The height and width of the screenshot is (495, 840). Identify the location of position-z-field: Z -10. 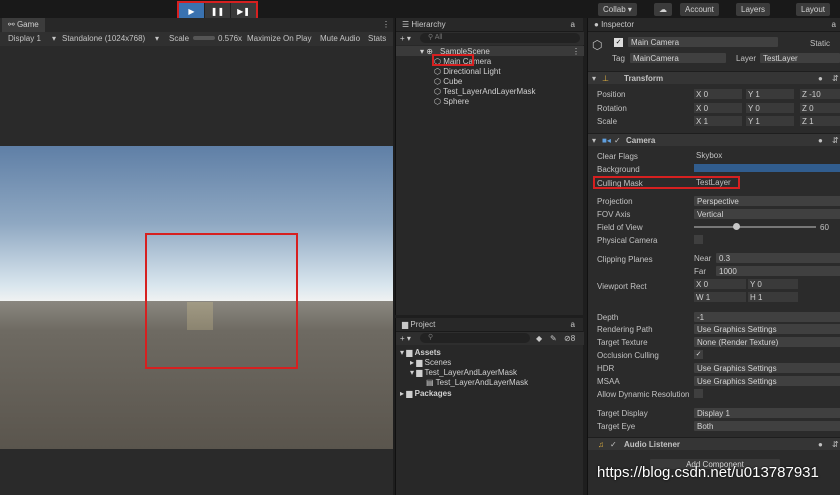
(820, 94).